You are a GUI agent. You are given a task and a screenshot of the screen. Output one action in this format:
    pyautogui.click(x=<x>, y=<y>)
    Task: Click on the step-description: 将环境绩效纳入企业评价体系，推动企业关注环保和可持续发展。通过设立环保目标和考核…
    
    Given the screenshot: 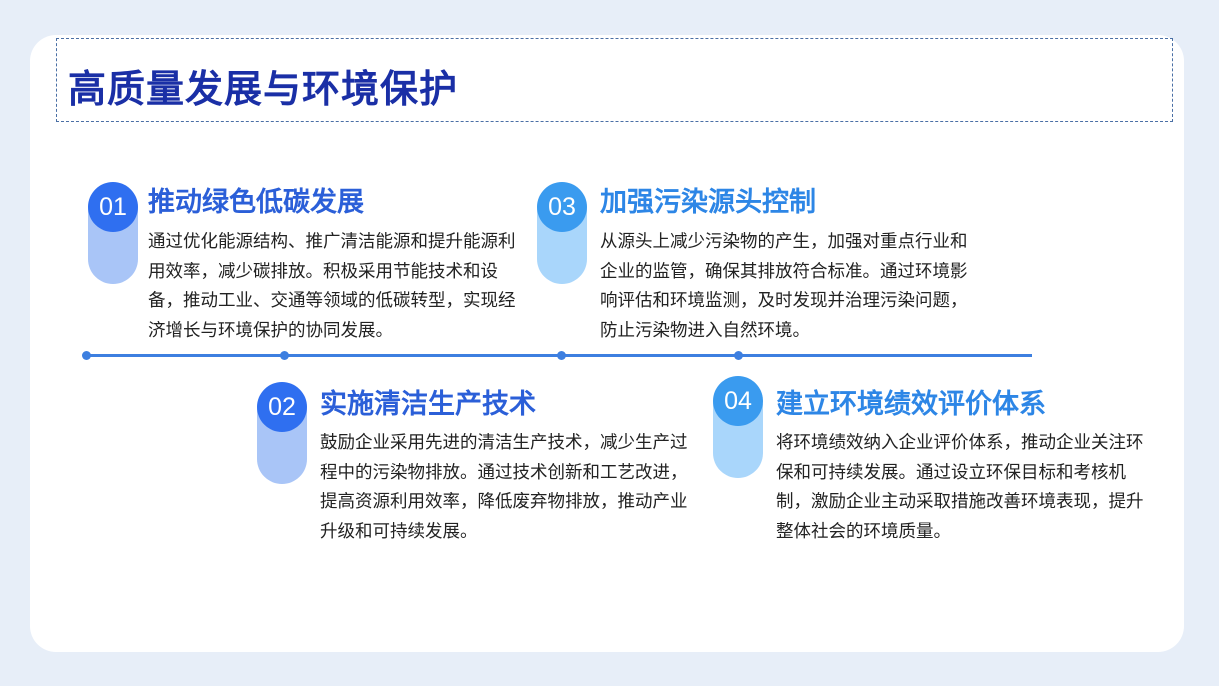 What is the action you would take?
    pyautogui.click(x=960, y=487)
    